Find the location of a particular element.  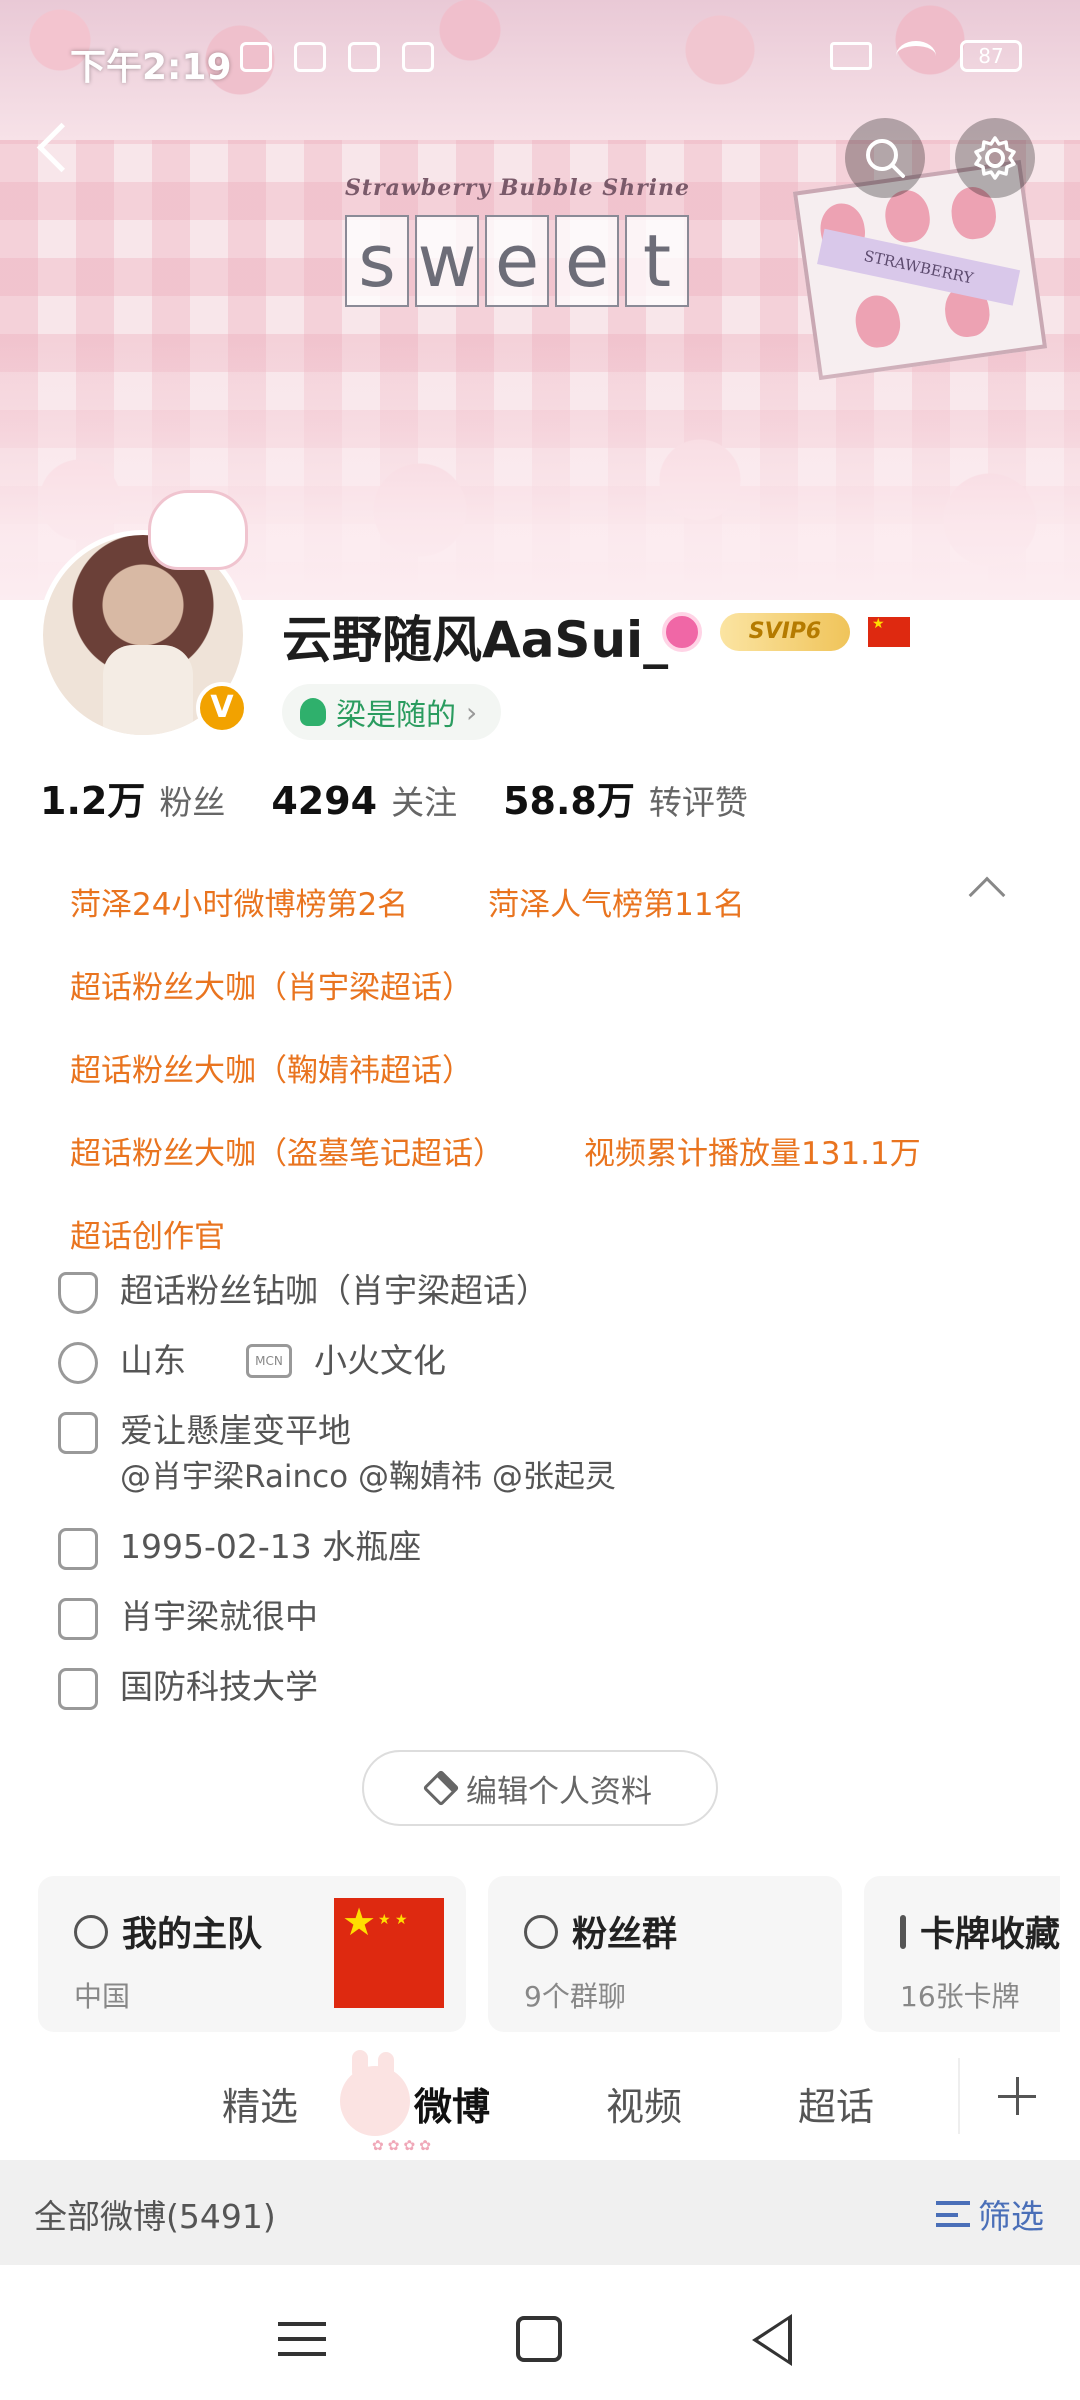

honor-item: 超话粉丝大咖（鞠婧祎超话） is located at coordinates (271, 1067).